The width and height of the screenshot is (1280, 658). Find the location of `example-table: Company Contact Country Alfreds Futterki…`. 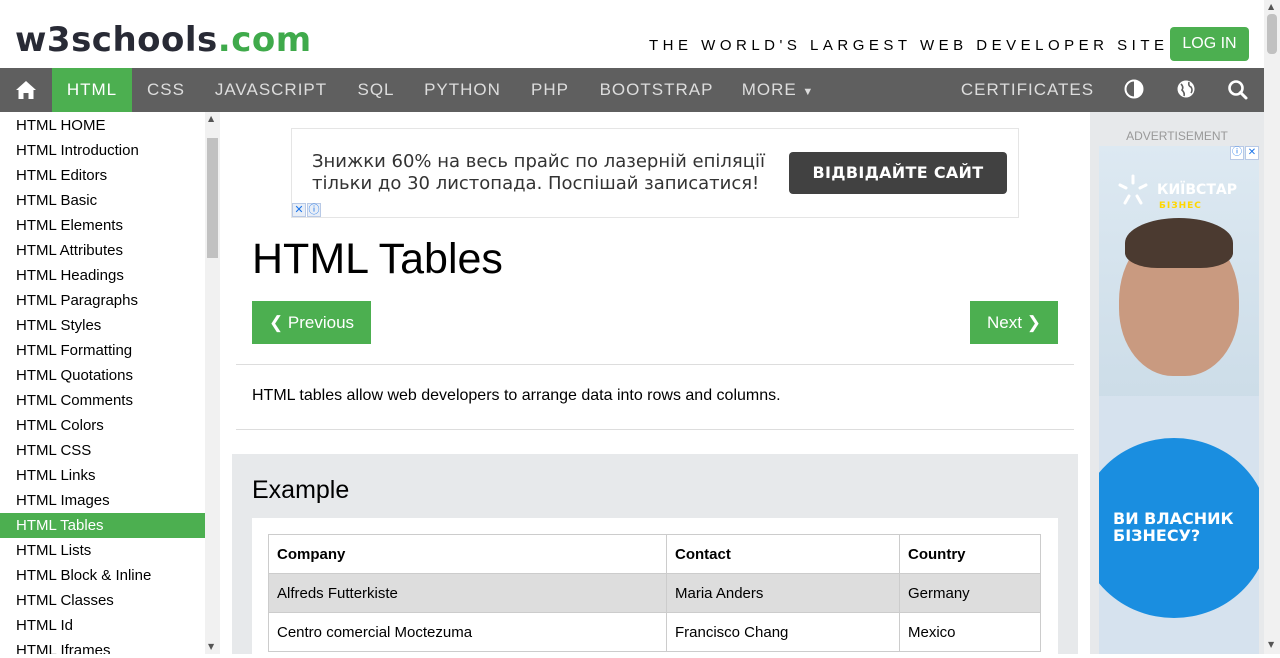

example-table: Company Contact Country Alfreds Futterki… is located at coordinates (654, 593).